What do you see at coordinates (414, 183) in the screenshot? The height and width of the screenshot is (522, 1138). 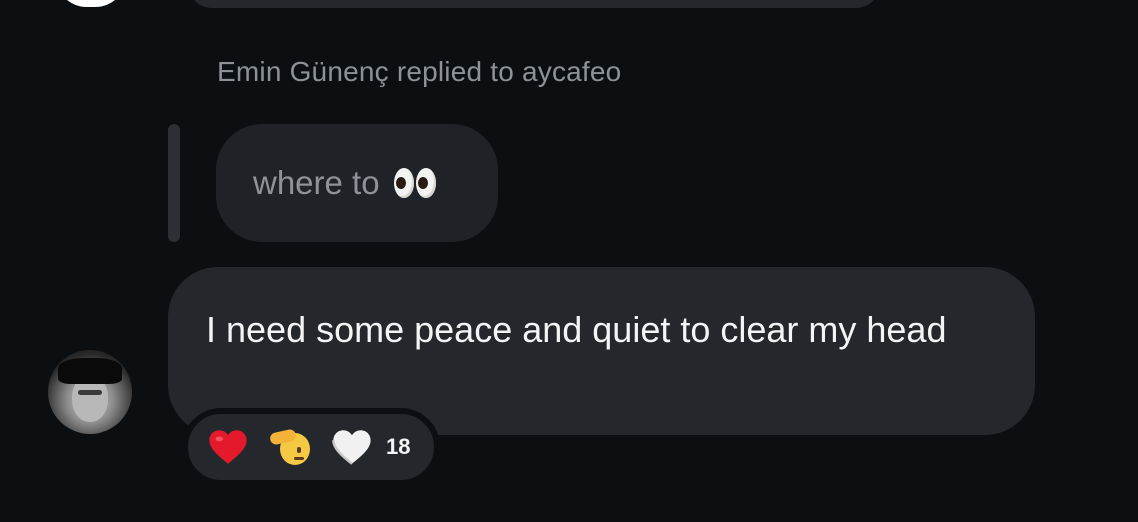 I see `eyes-icon` at bounding box center [414, 183].